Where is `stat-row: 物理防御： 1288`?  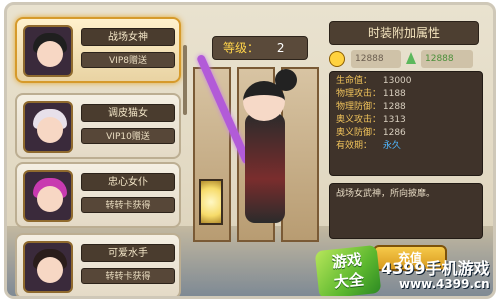 stat-row: 物理防御： 1288 is located at coordinates (406, 107).